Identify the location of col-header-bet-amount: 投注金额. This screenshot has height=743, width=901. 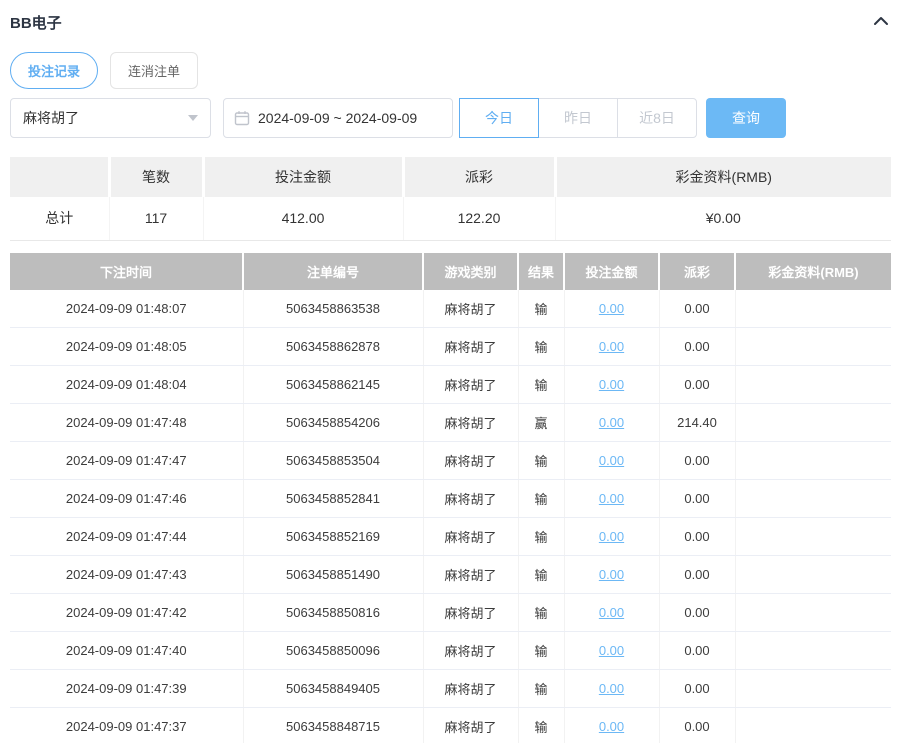
(612, 271).